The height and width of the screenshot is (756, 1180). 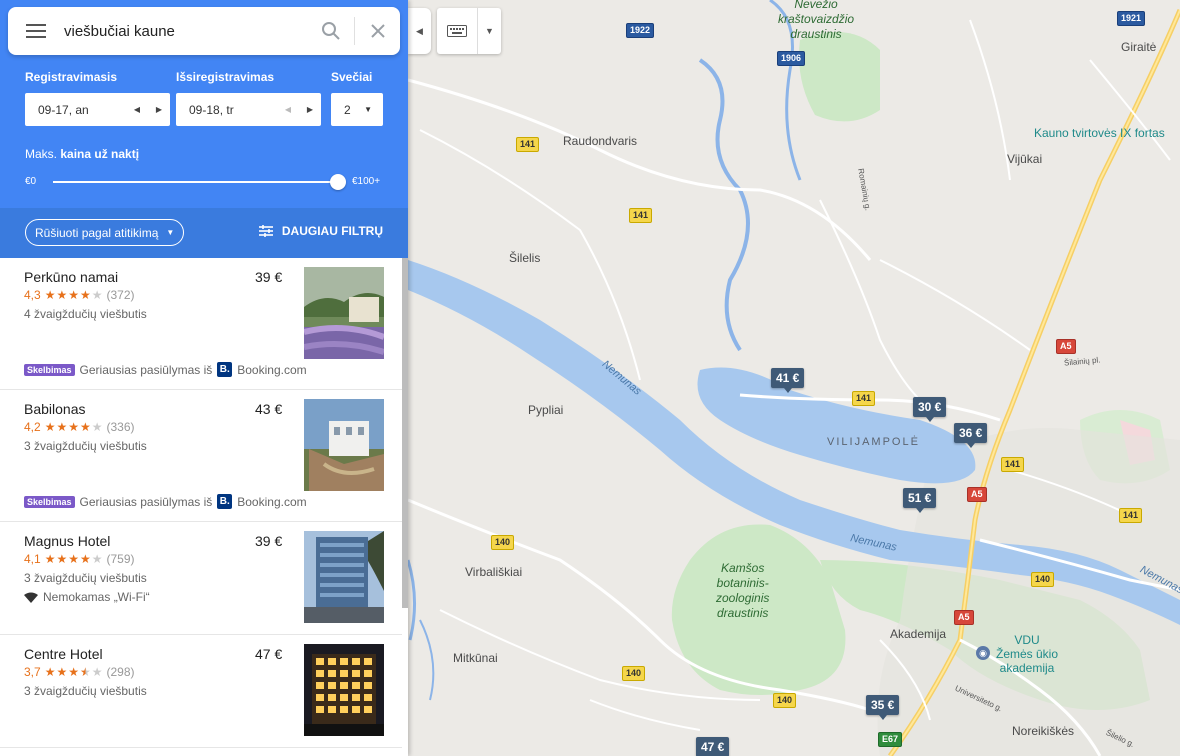 I want to click on place-raudondvaris: Raudondvaris, so click(x=600, y=141).